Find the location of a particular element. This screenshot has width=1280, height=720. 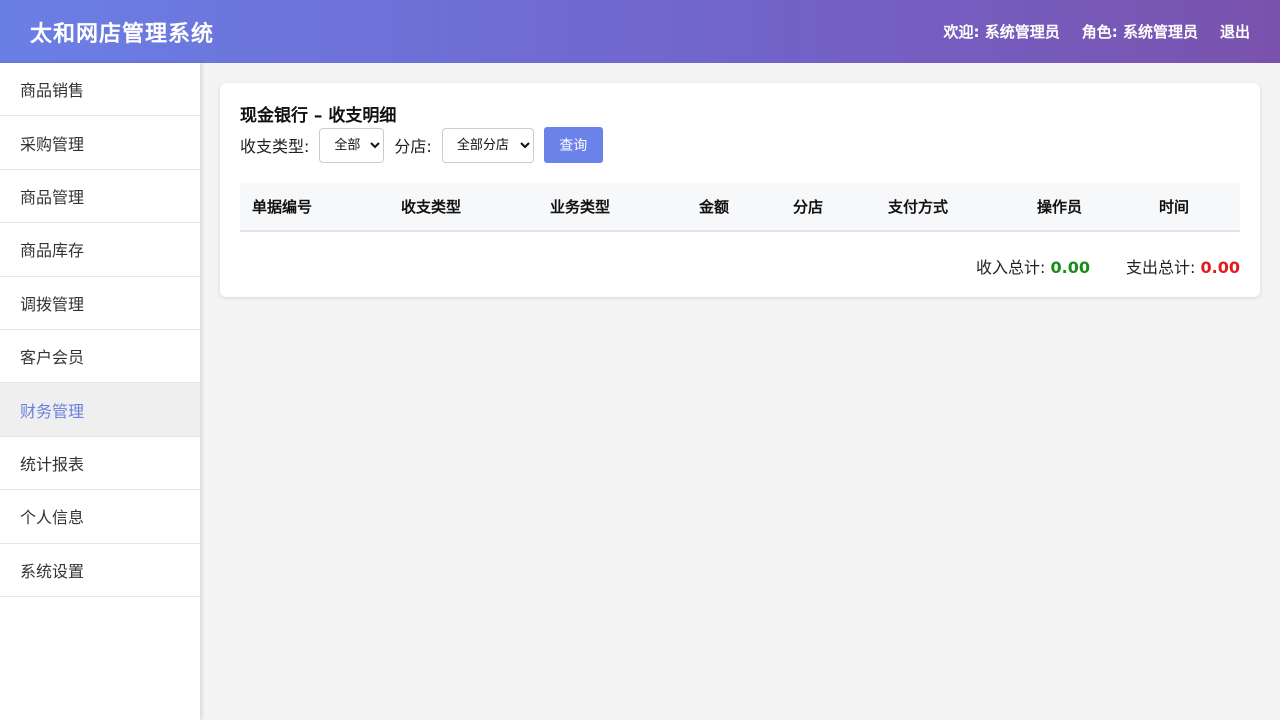

column-header-doc-no: 单据编号 is located at coordinates (314, 207).